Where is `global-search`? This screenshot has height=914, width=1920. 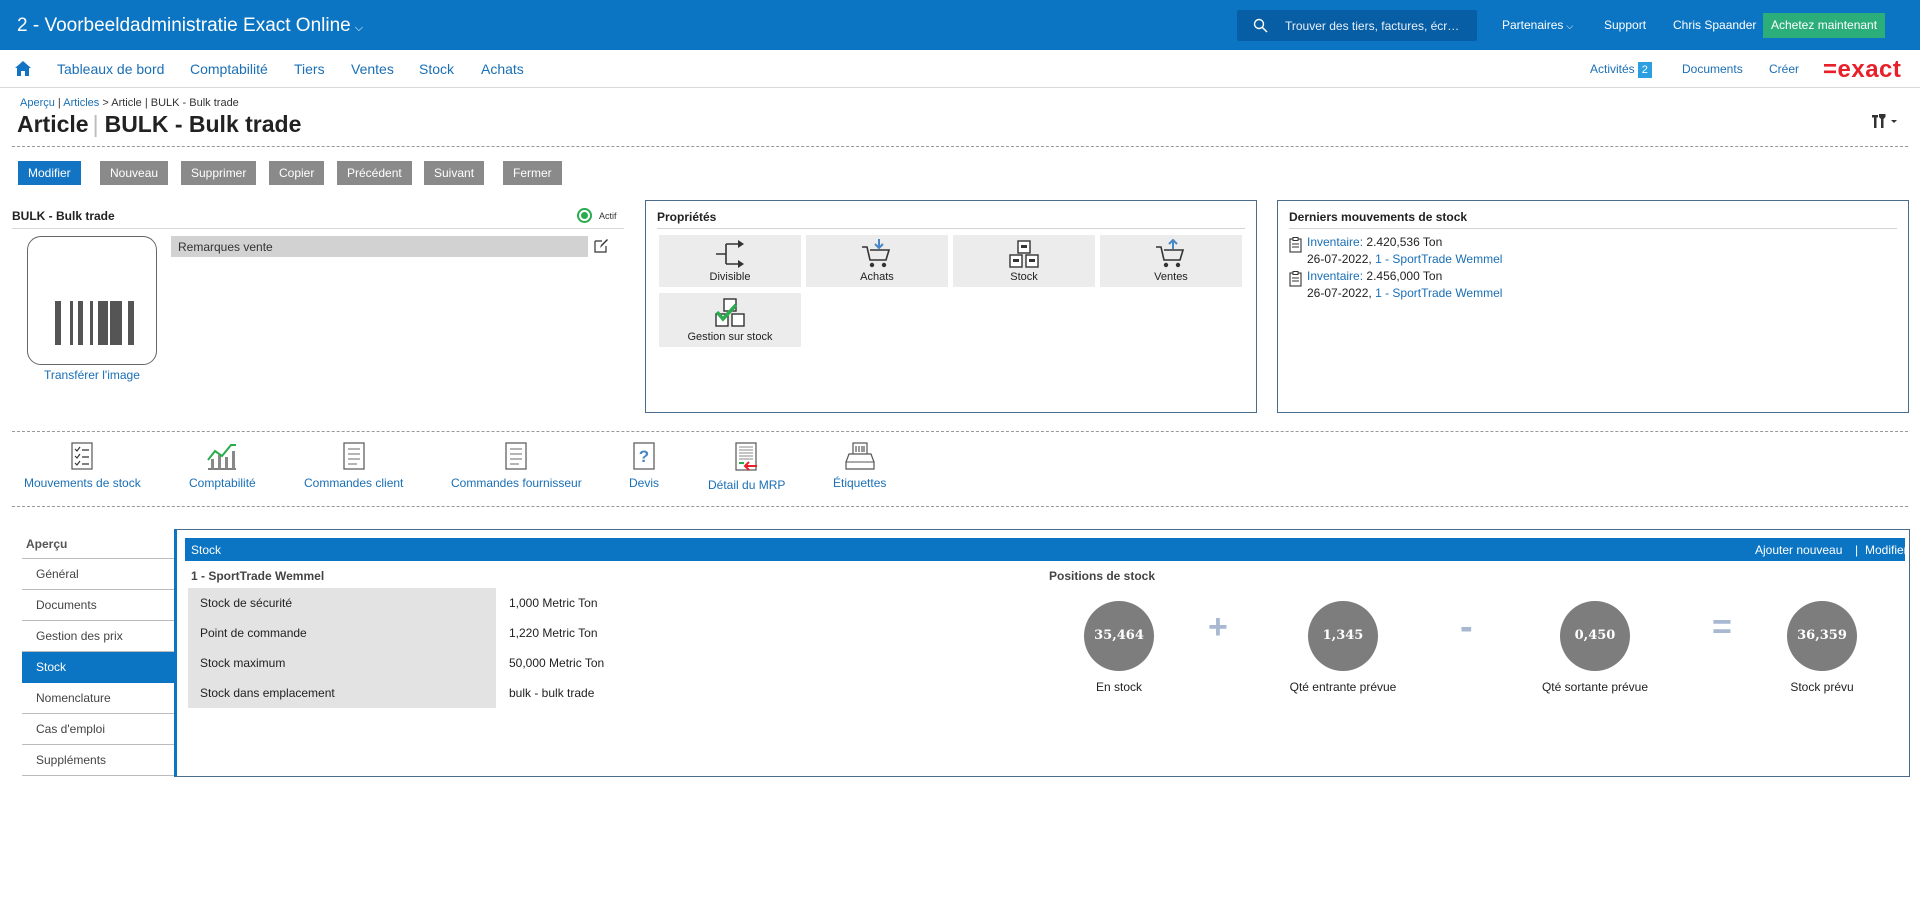
global-search is located at coordinates (1357, 25).